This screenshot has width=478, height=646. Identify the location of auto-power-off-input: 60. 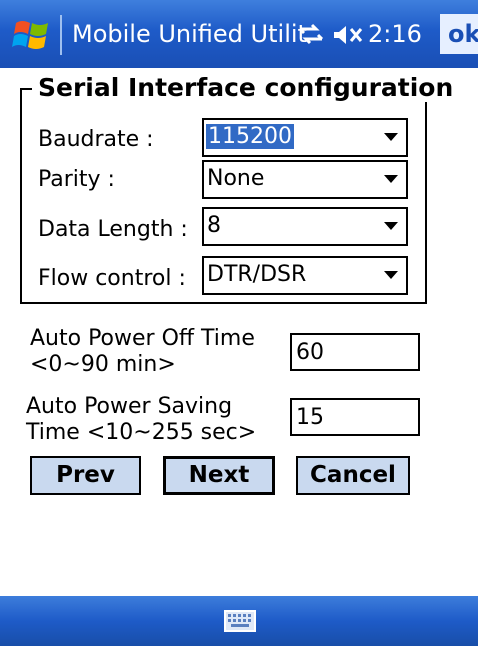
(355, 352).